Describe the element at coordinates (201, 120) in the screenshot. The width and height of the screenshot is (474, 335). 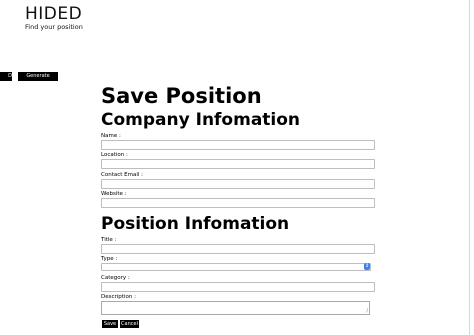
I see `company-info-heading: Company Infomation` at that location.